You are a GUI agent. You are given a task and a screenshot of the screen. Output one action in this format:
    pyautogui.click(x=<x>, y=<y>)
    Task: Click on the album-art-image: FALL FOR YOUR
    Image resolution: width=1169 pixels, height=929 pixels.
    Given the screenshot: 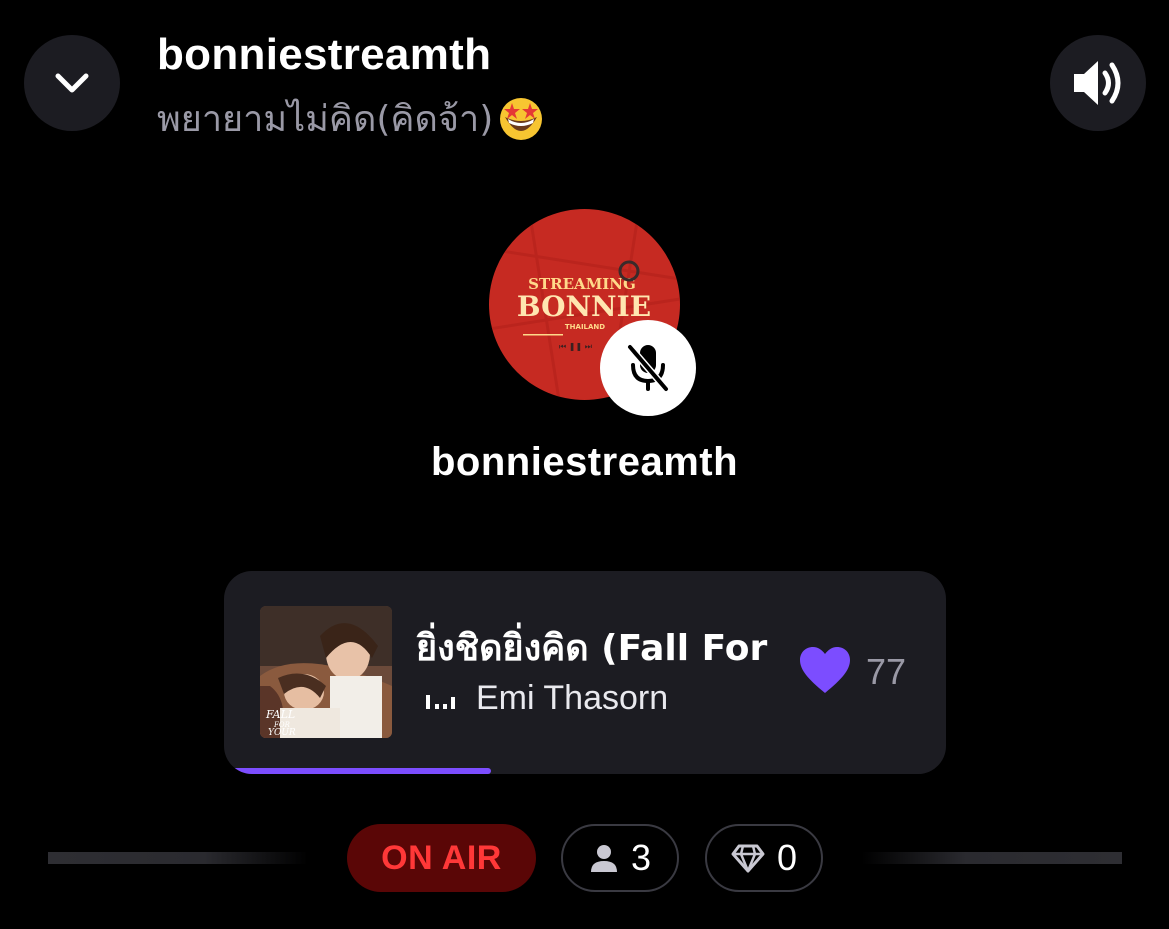 What is the action you would take?
    pyautogui.click(x=326, y=672)
    